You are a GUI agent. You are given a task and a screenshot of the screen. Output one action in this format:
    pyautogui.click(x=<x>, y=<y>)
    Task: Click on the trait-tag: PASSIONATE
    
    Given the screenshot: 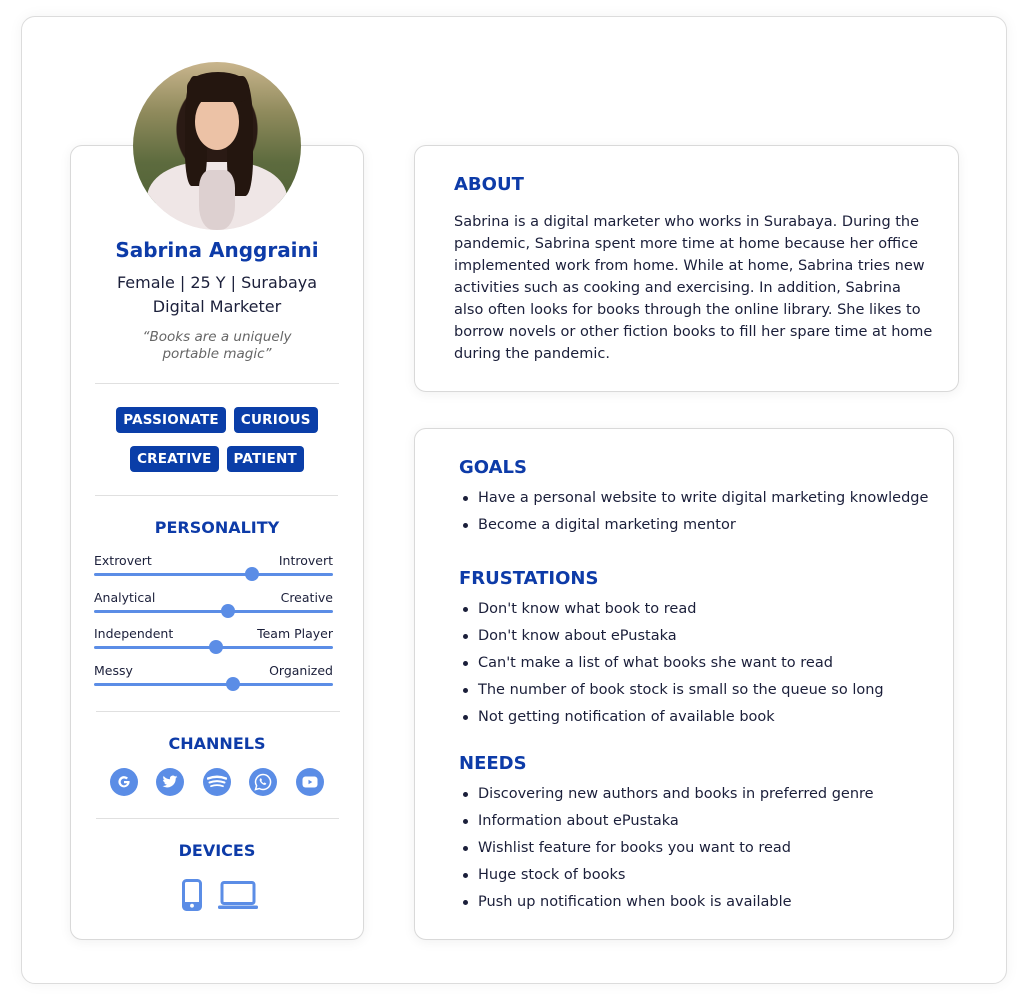 What is the action you would take?
    pyautogui.click(x=171, y=420)
    